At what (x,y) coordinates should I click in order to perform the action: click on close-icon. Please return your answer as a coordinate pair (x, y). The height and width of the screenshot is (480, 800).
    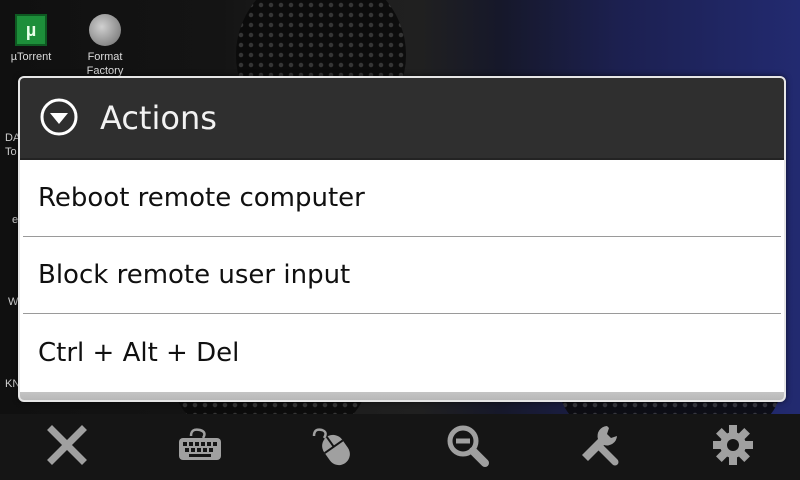
    Looking at the image, I should click on (67, 447).